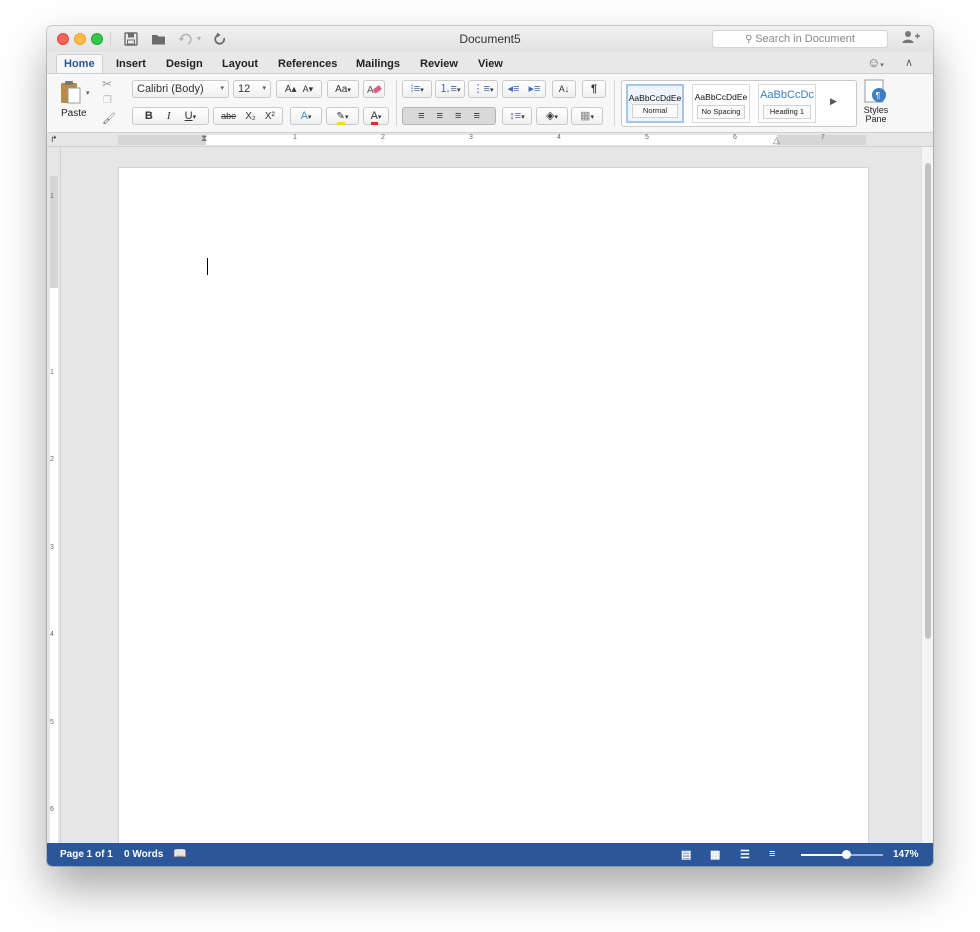 Image resolution: width=980 pixels, height=932 pixels. Describe the element at coordinates (131, 64) in the screenshot. I see `tab-insert: Insert` at that location.